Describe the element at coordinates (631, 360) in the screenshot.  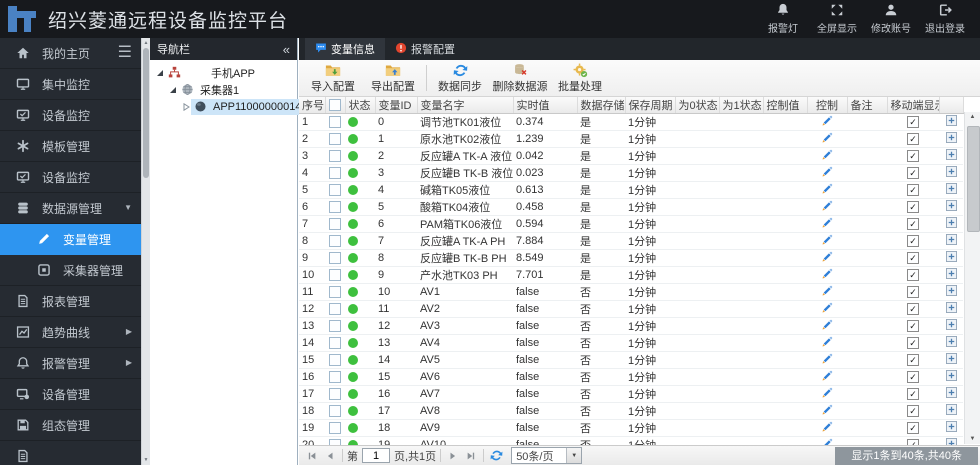
I see `table-row: 15 14 AV5 false 否 1分钟 ✓` at that location.